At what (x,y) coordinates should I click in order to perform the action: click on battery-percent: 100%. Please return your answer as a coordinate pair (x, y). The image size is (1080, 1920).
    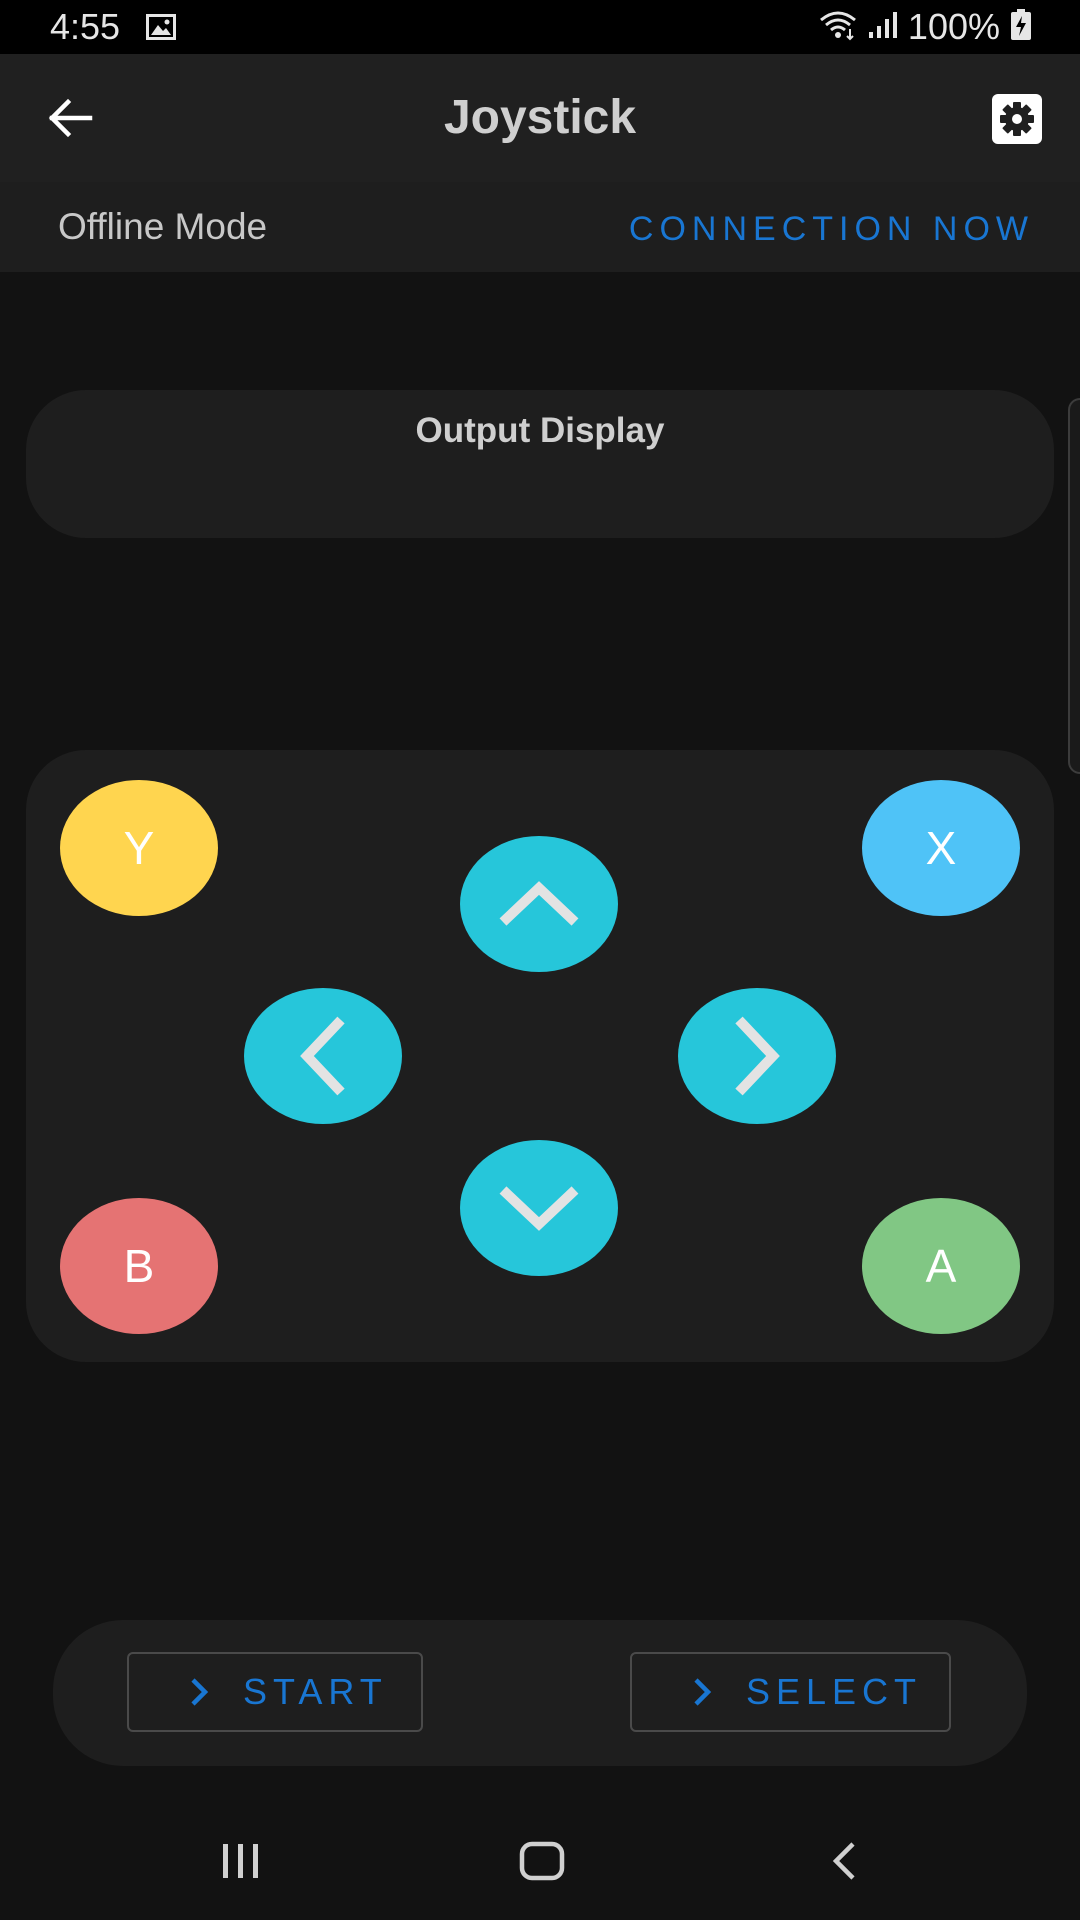
    Looking at the image, I should click on (953, 26).